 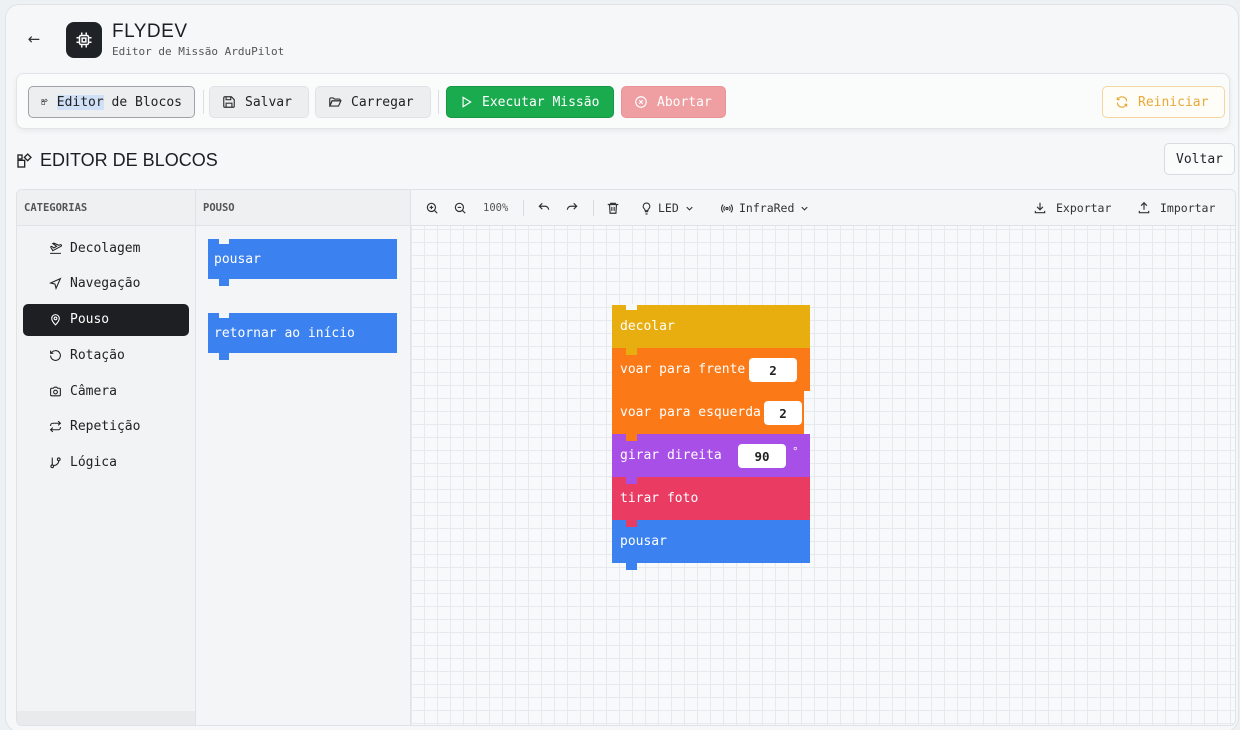 I want to click on abort-label: Abortar, so click(x=684, y=102).